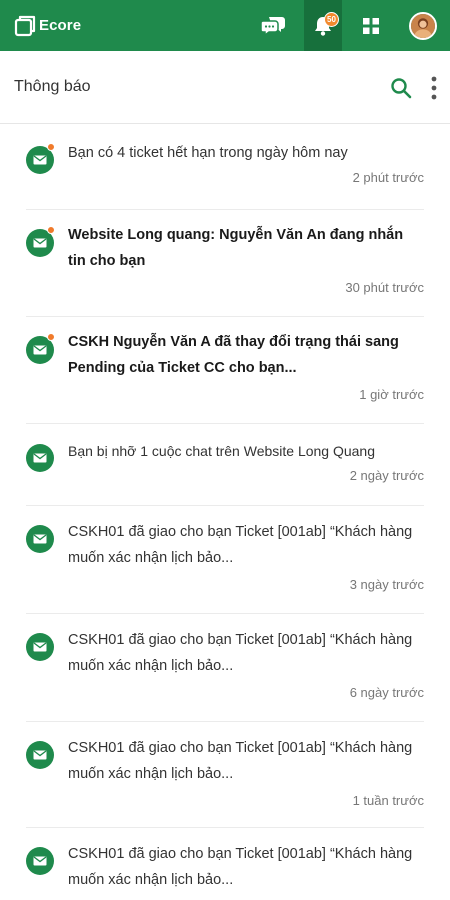 The image size is (450, 900). What do you see at coordinates (386, 692) in the screenshot?
I see `notification-time: 6 ngày trước` at bounding box center [386, 692].